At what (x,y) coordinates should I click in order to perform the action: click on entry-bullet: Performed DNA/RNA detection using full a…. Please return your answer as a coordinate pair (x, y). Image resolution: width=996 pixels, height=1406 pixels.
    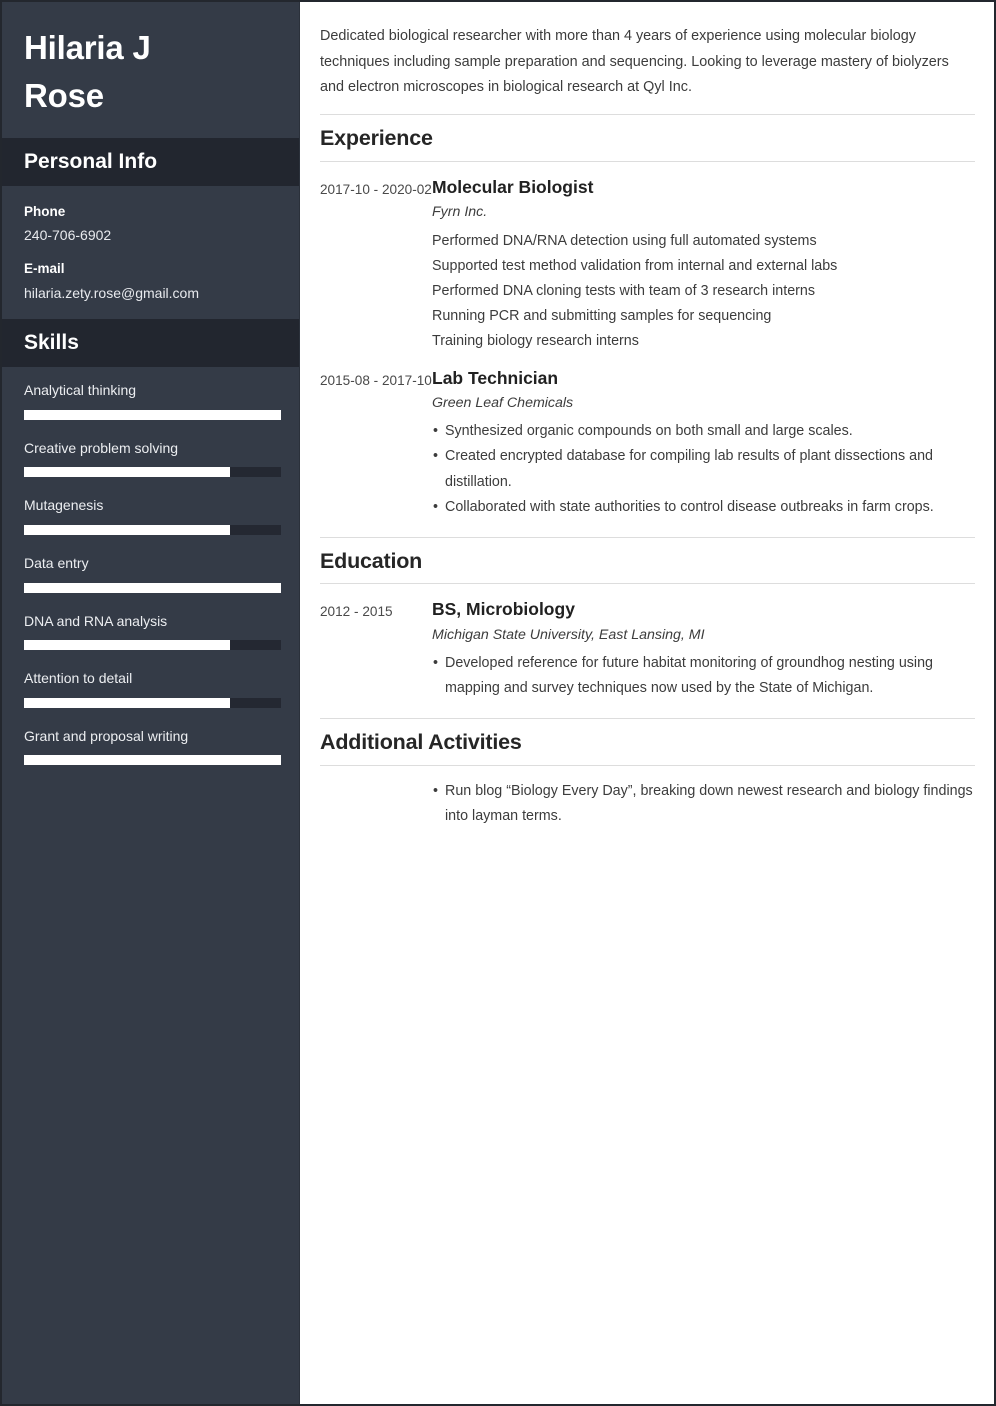
    Looking at the image, I should click on (624, 240).